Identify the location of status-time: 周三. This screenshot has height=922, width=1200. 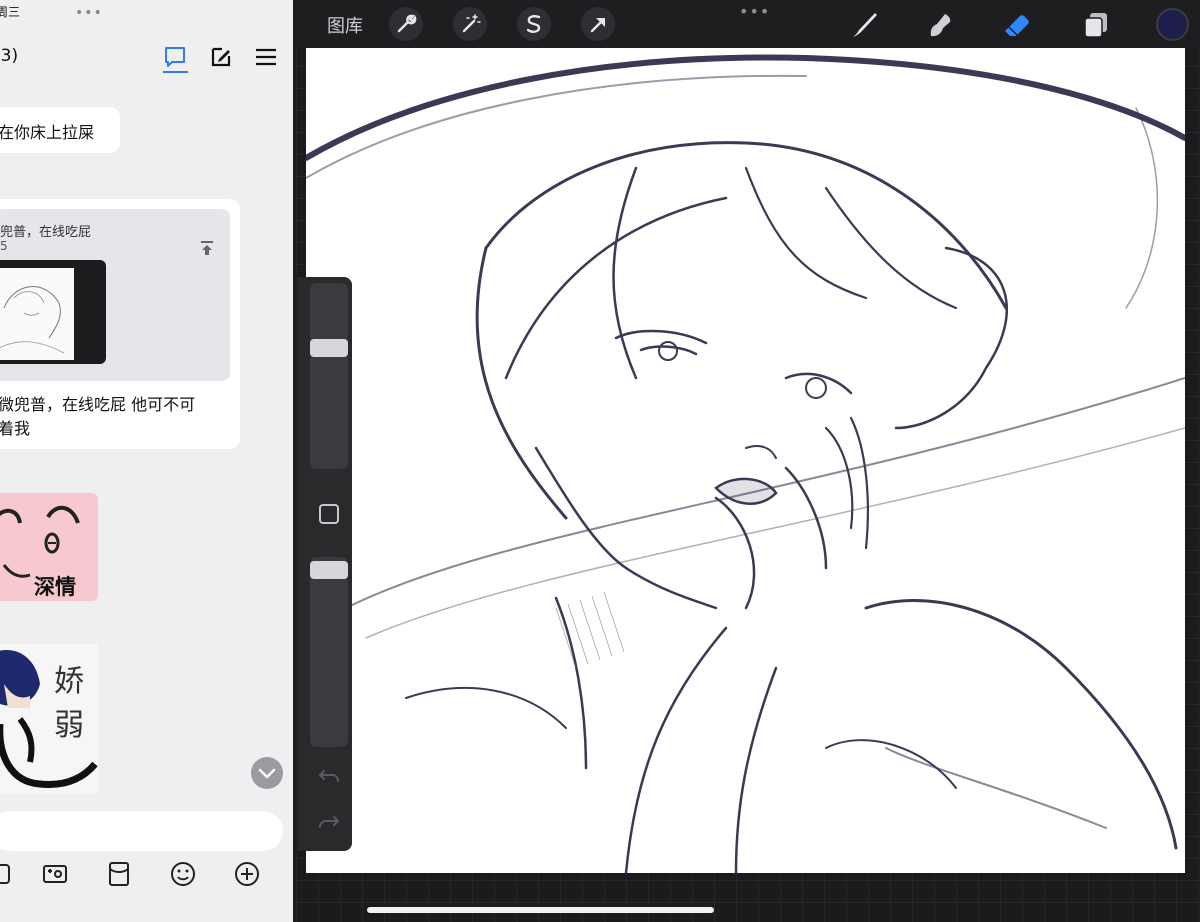
(10, 12).